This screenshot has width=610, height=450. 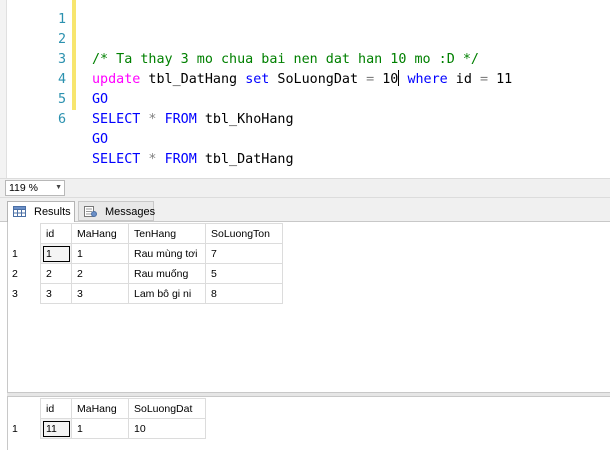 I want to click on table-row: 1 1 1 Rau mùng tơi 7, so click(x=145, y=253).